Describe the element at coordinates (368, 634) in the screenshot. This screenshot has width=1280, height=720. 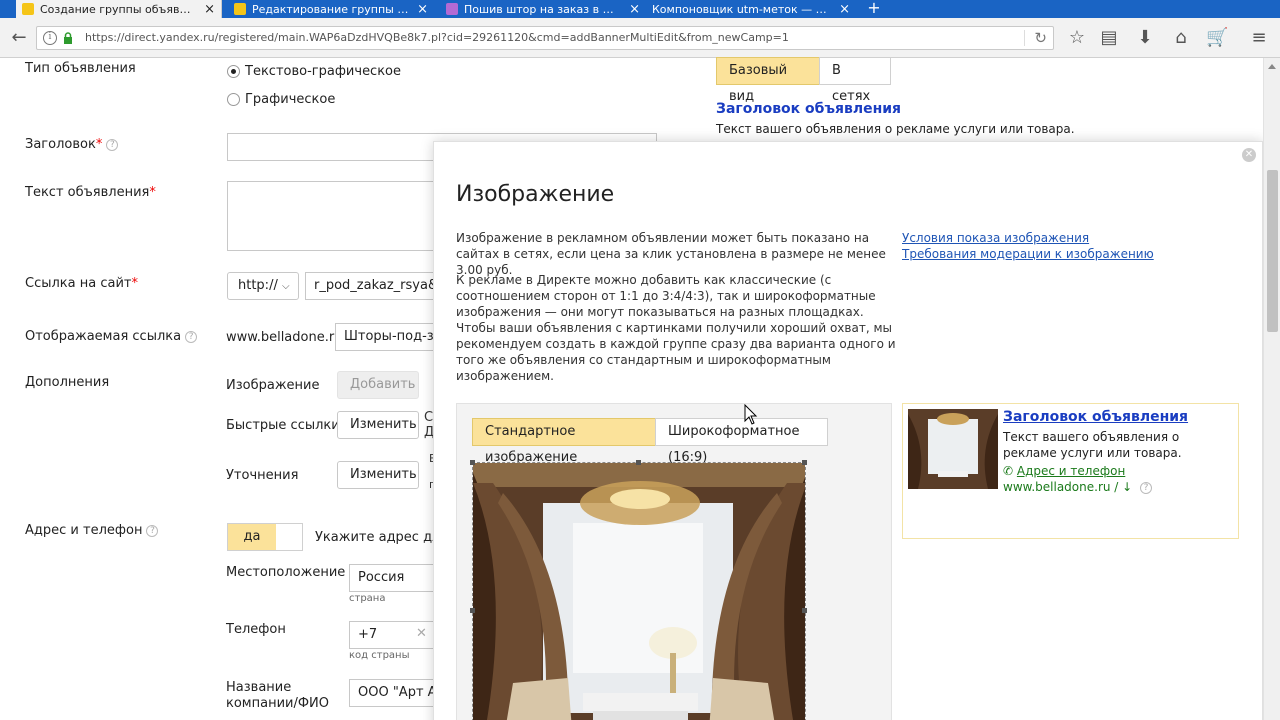
I see `phone-code-value: +7` at that location.